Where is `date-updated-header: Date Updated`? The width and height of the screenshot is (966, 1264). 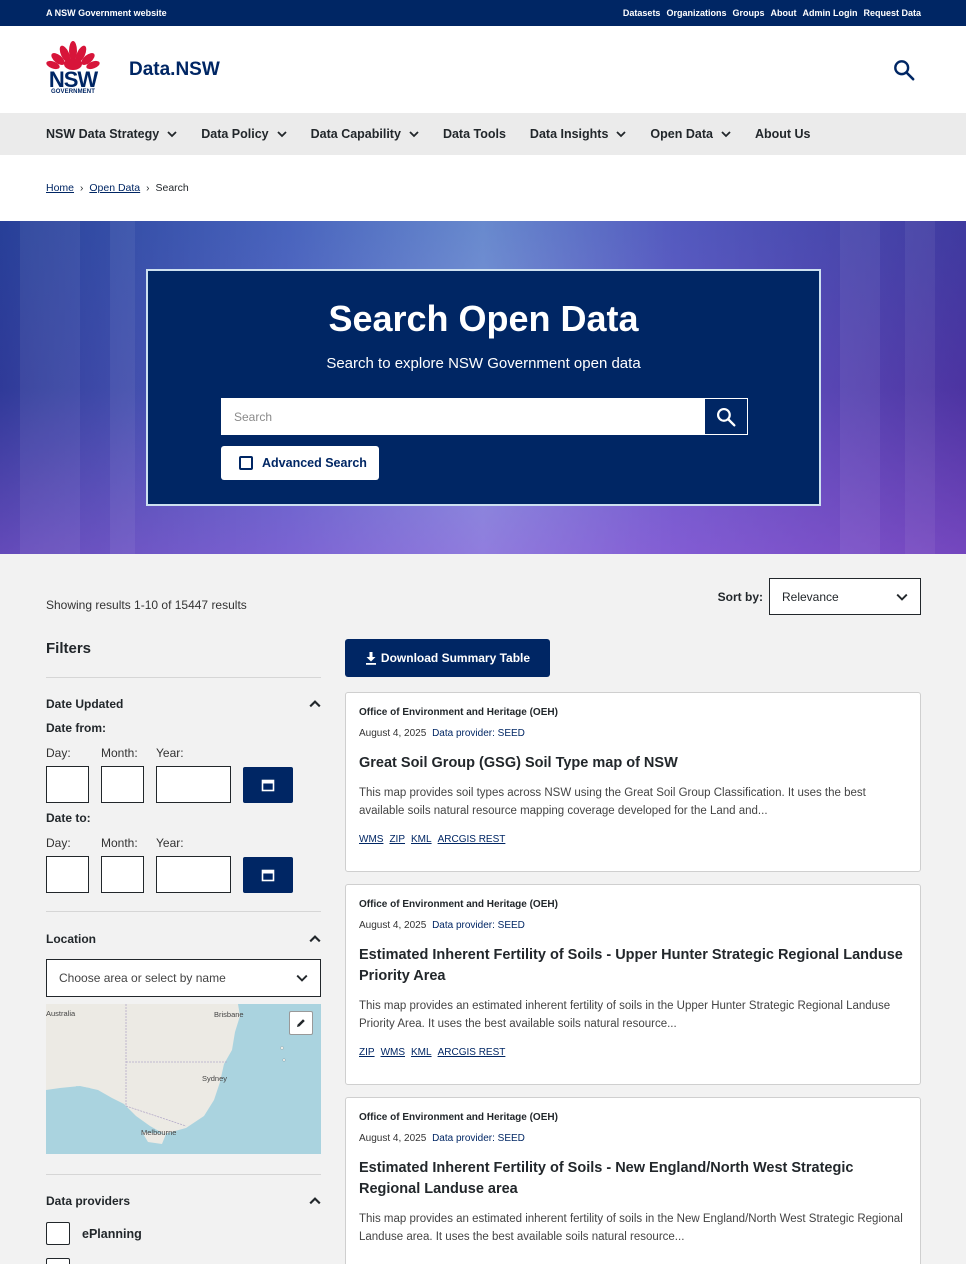
date-updated-header: Date Updated is located at coordinates (183, 704).